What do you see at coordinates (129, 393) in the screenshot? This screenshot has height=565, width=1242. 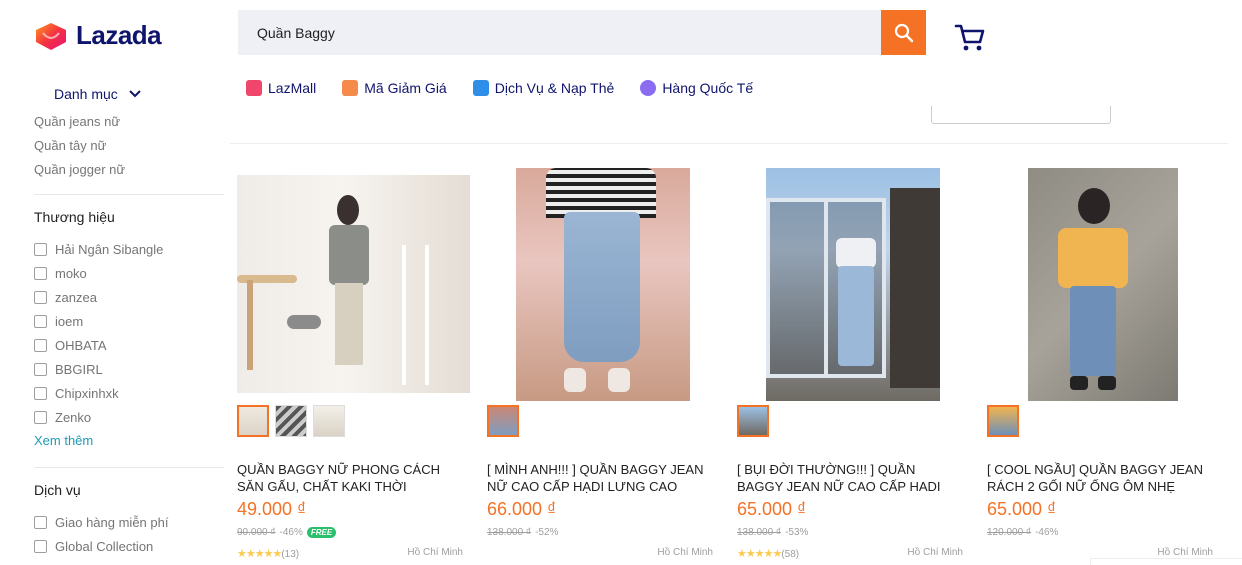 I see `brand-filter: Chipxinhxk` at bounding box center [129, 393].